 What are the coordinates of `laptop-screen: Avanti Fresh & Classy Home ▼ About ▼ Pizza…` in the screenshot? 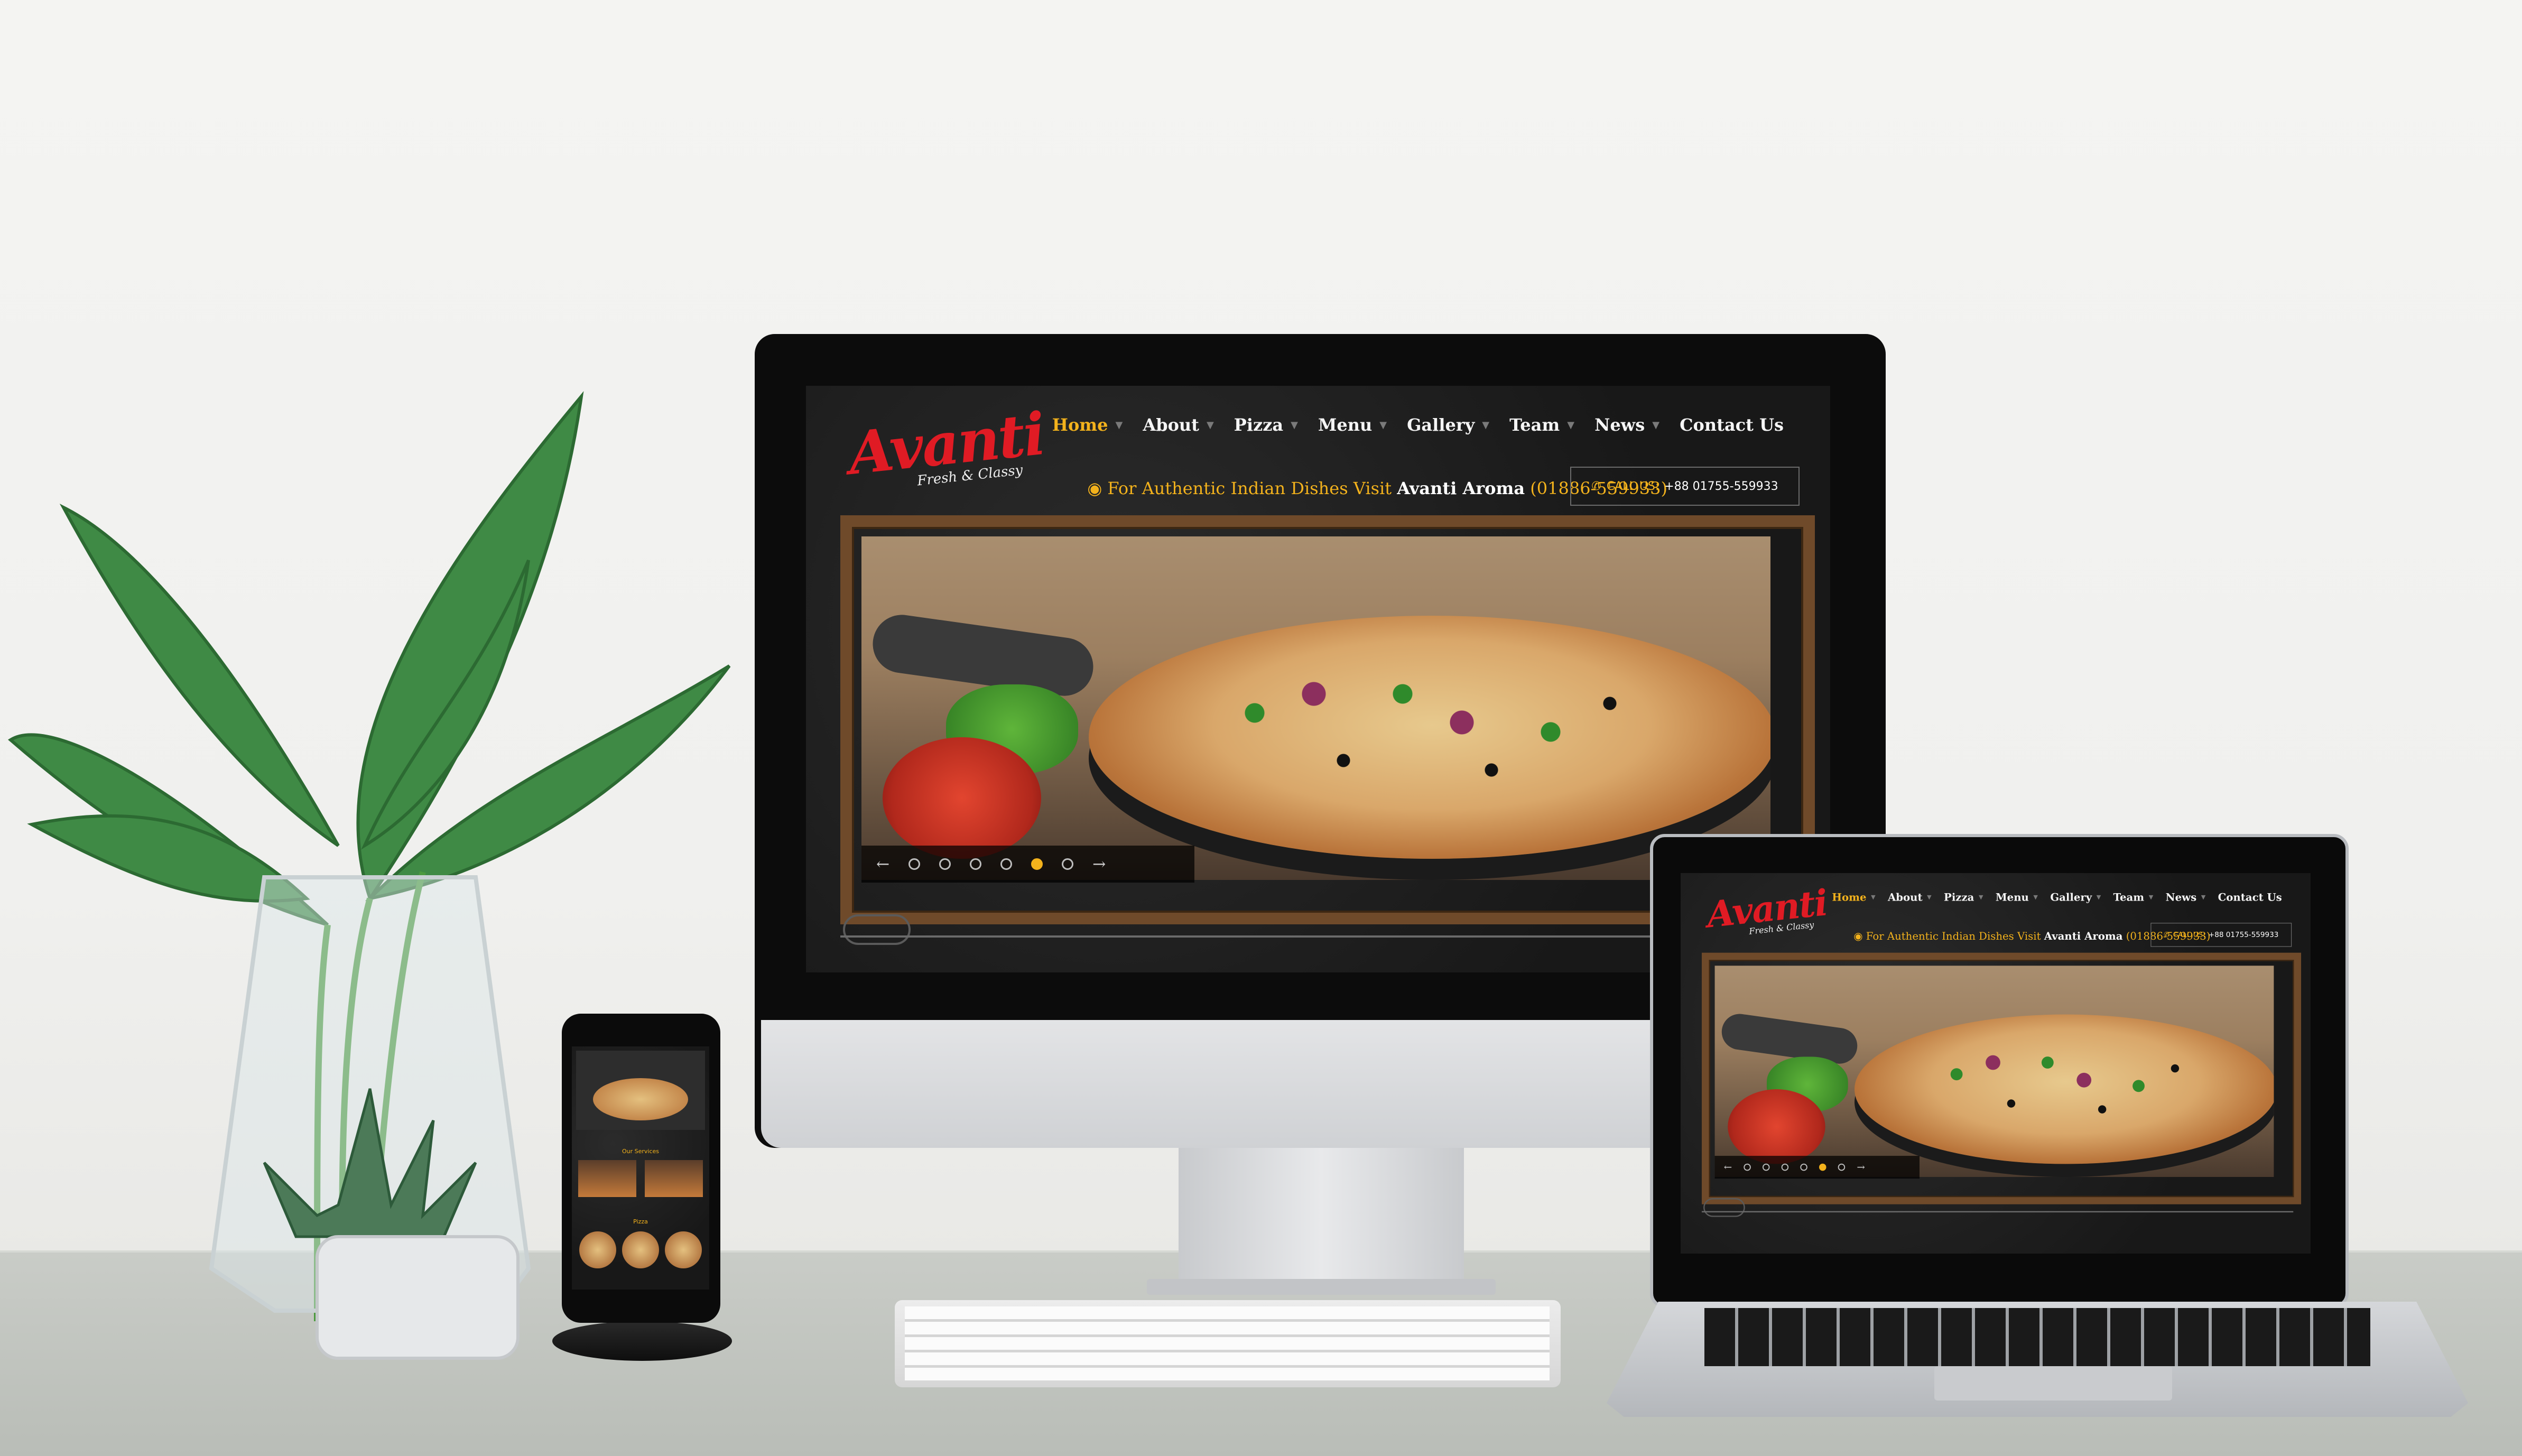 It's located at (1996, 1063).